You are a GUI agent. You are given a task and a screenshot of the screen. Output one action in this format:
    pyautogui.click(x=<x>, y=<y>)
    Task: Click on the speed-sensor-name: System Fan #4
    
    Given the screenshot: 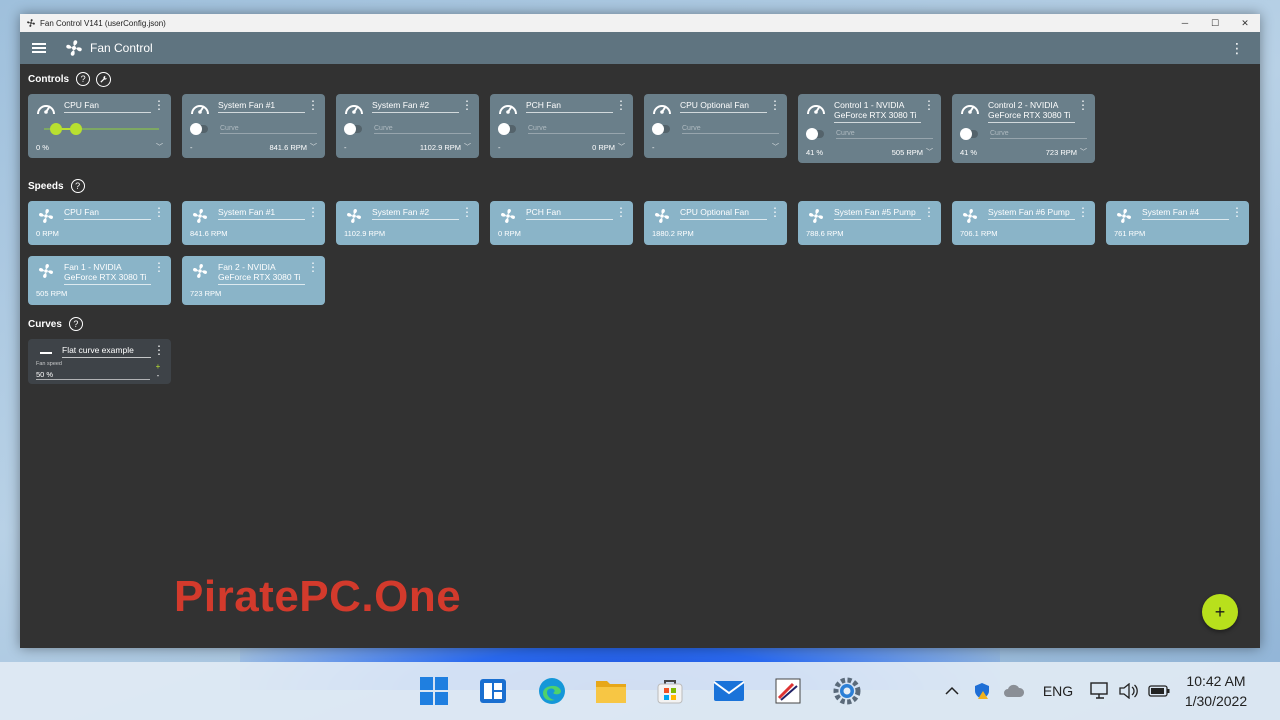 What is the action you would take?
    pyautogui.click(x=1185, y=213)
    